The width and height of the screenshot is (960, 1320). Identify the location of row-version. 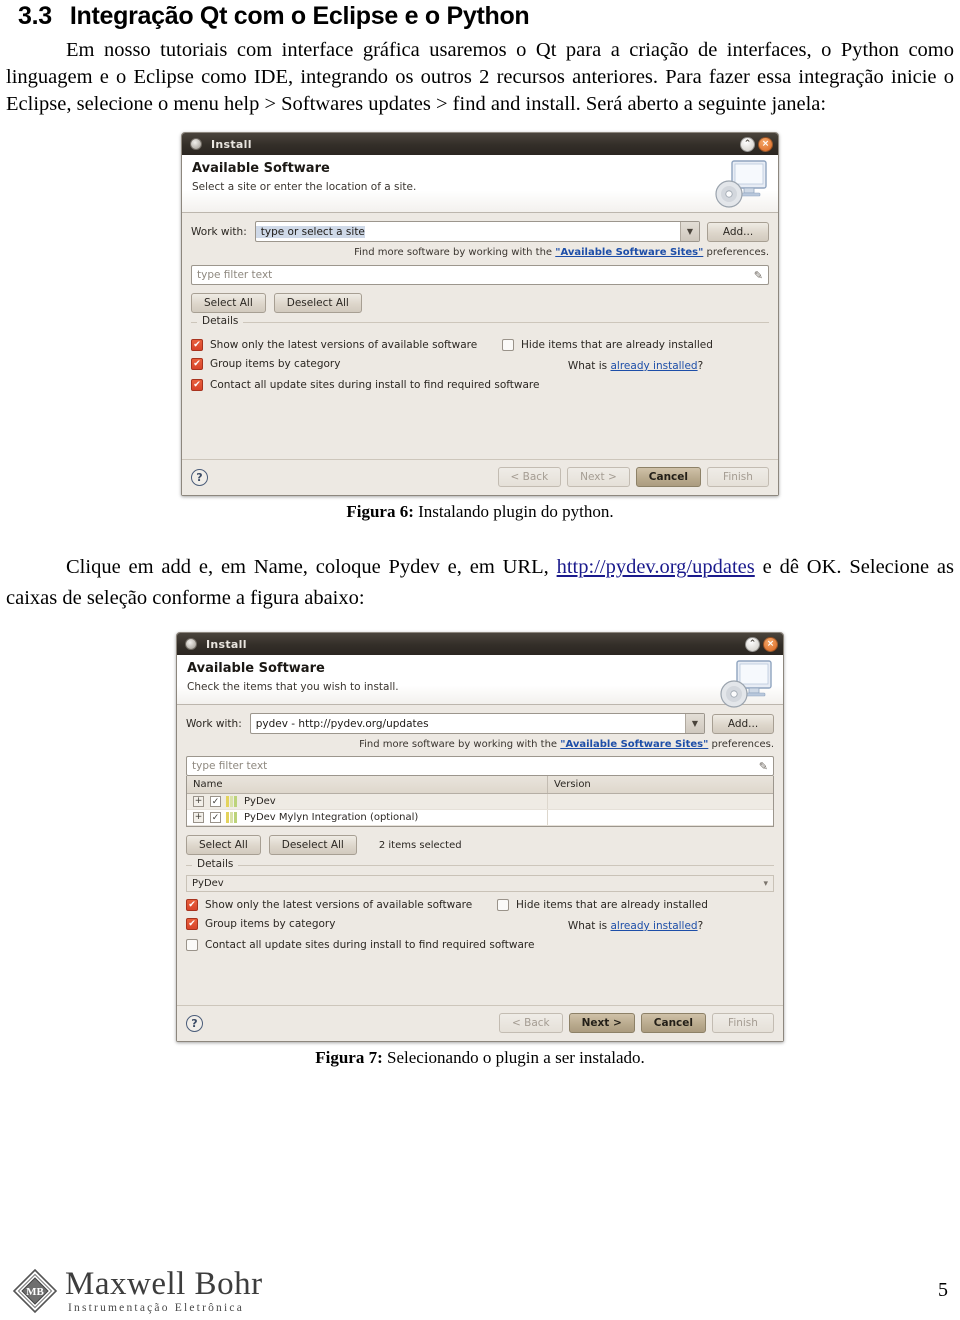
(660, 802).